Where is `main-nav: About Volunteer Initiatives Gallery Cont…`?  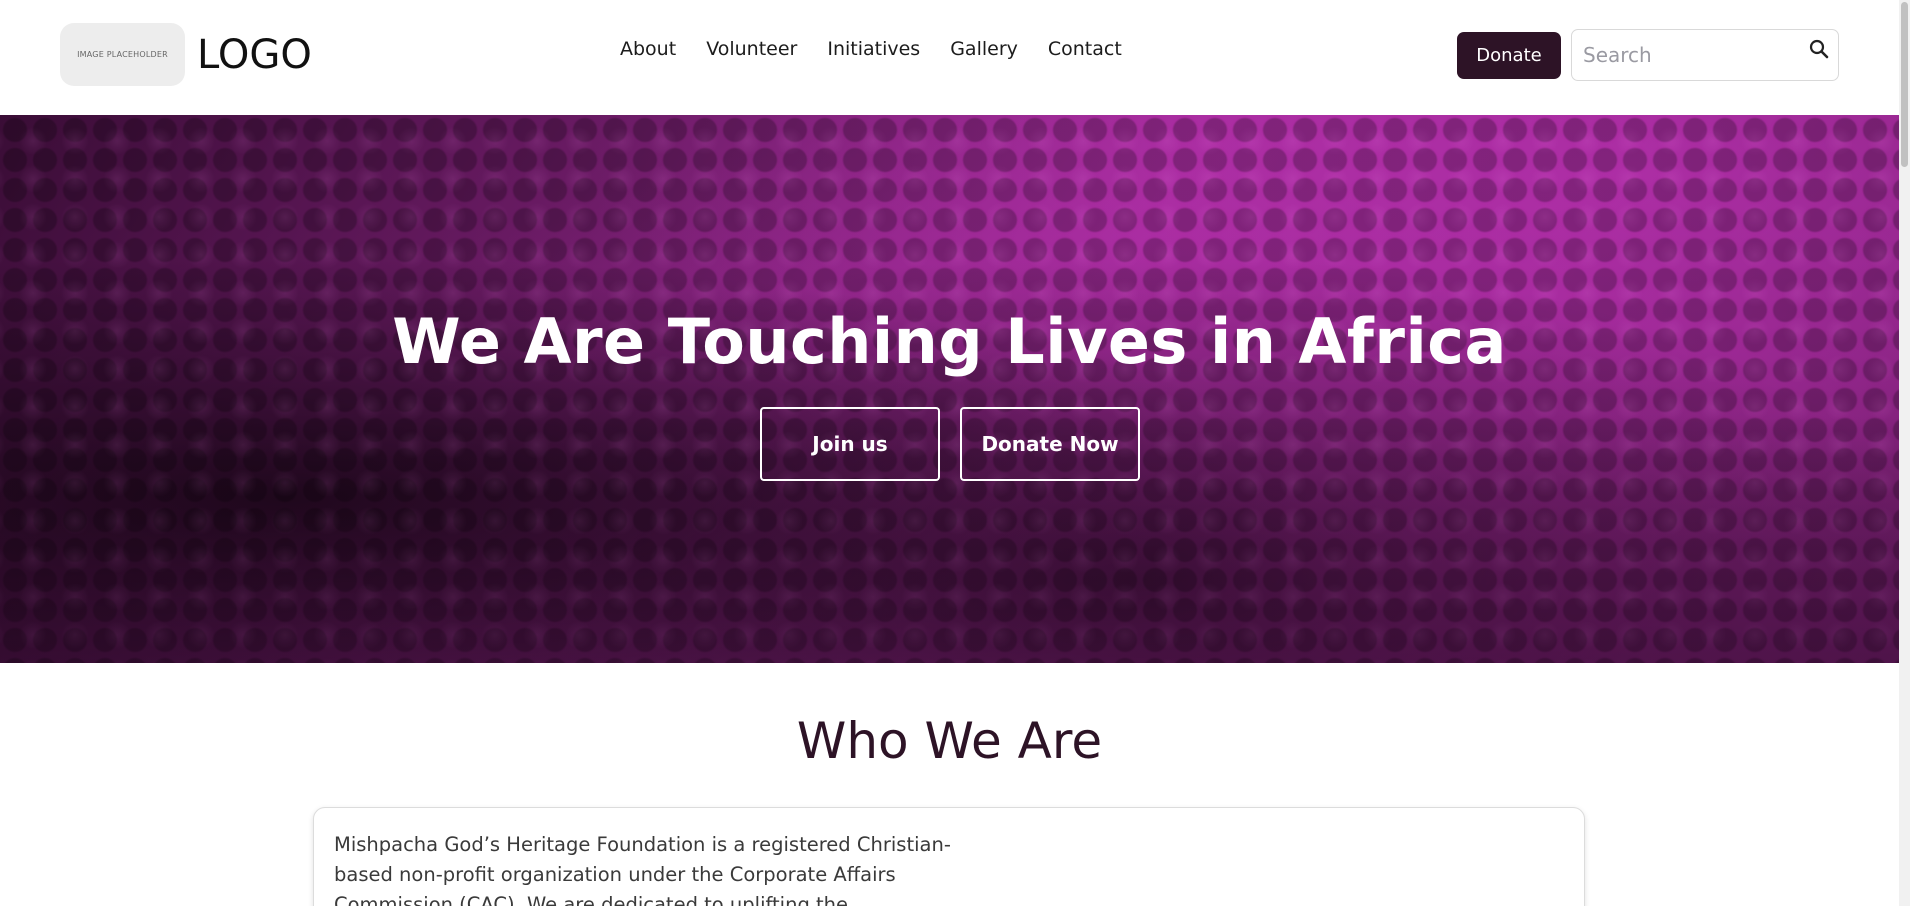
main-nav: About Volunteer Initiatives Gallery Cont… is located at coordinates (871, 49).